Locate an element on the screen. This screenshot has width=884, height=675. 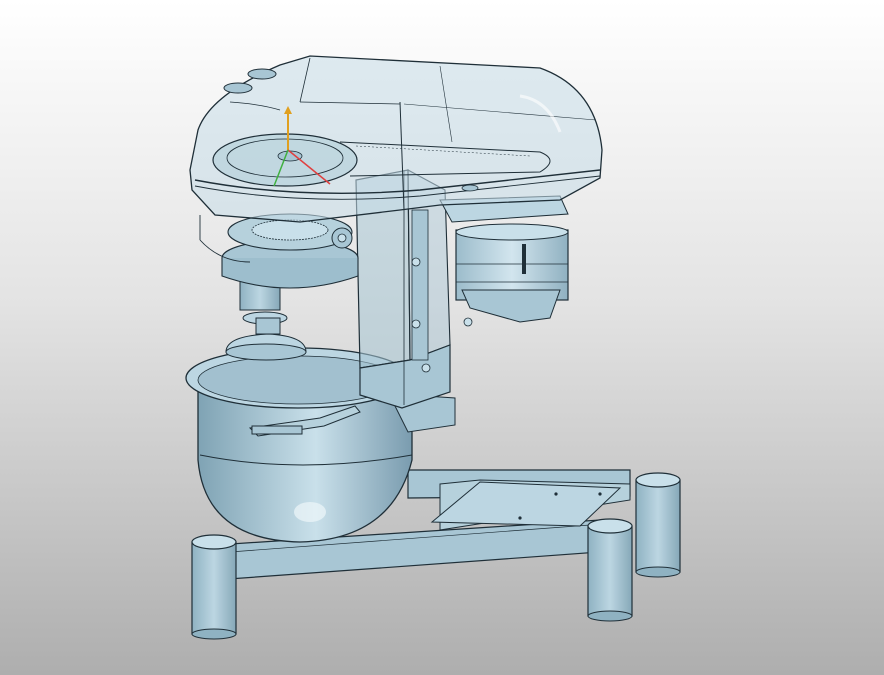
leg-front-left is located at coordinates (214, 587).